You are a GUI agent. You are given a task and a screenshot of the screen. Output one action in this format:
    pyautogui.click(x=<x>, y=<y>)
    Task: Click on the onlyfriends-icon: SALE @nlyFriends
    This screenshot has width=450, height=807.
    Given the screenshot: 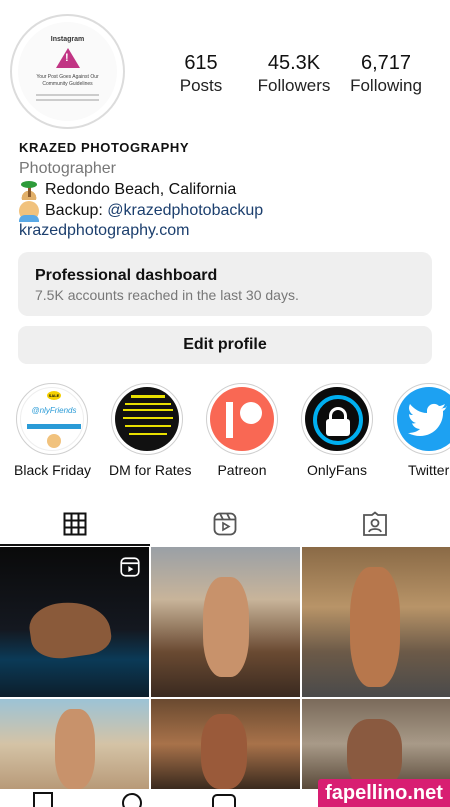 What is the action you would take?
    pyautogui.click(x=52, y=419)
    